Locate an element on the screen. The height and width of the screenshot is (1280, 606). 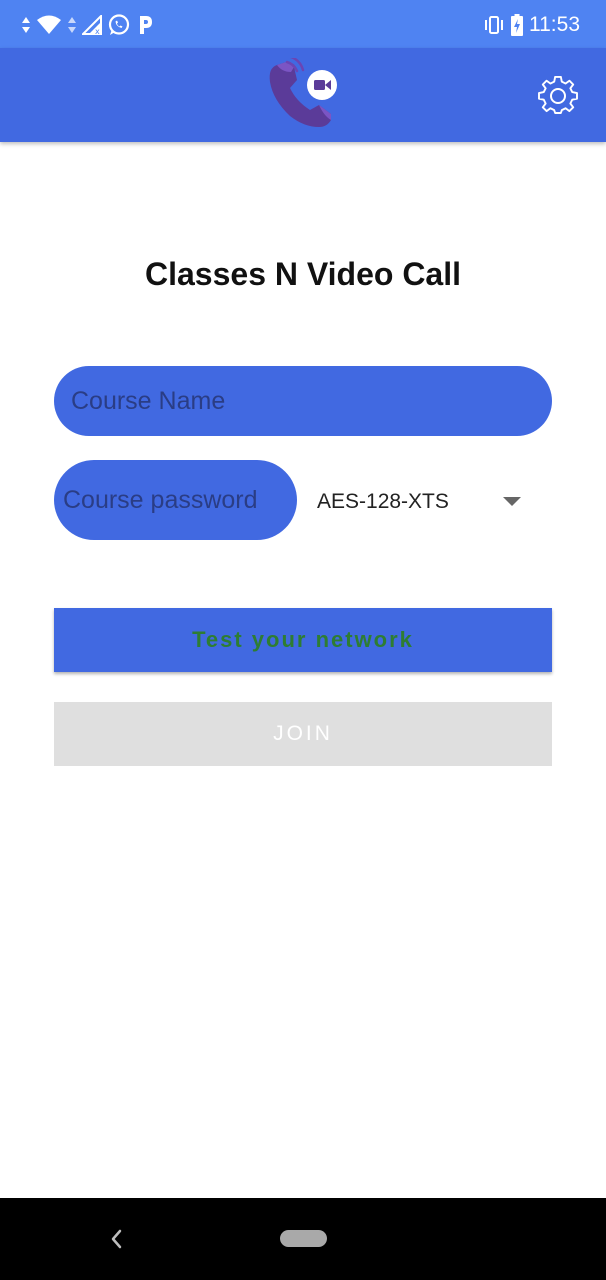
back-button is located at coordinates (116, 1239).